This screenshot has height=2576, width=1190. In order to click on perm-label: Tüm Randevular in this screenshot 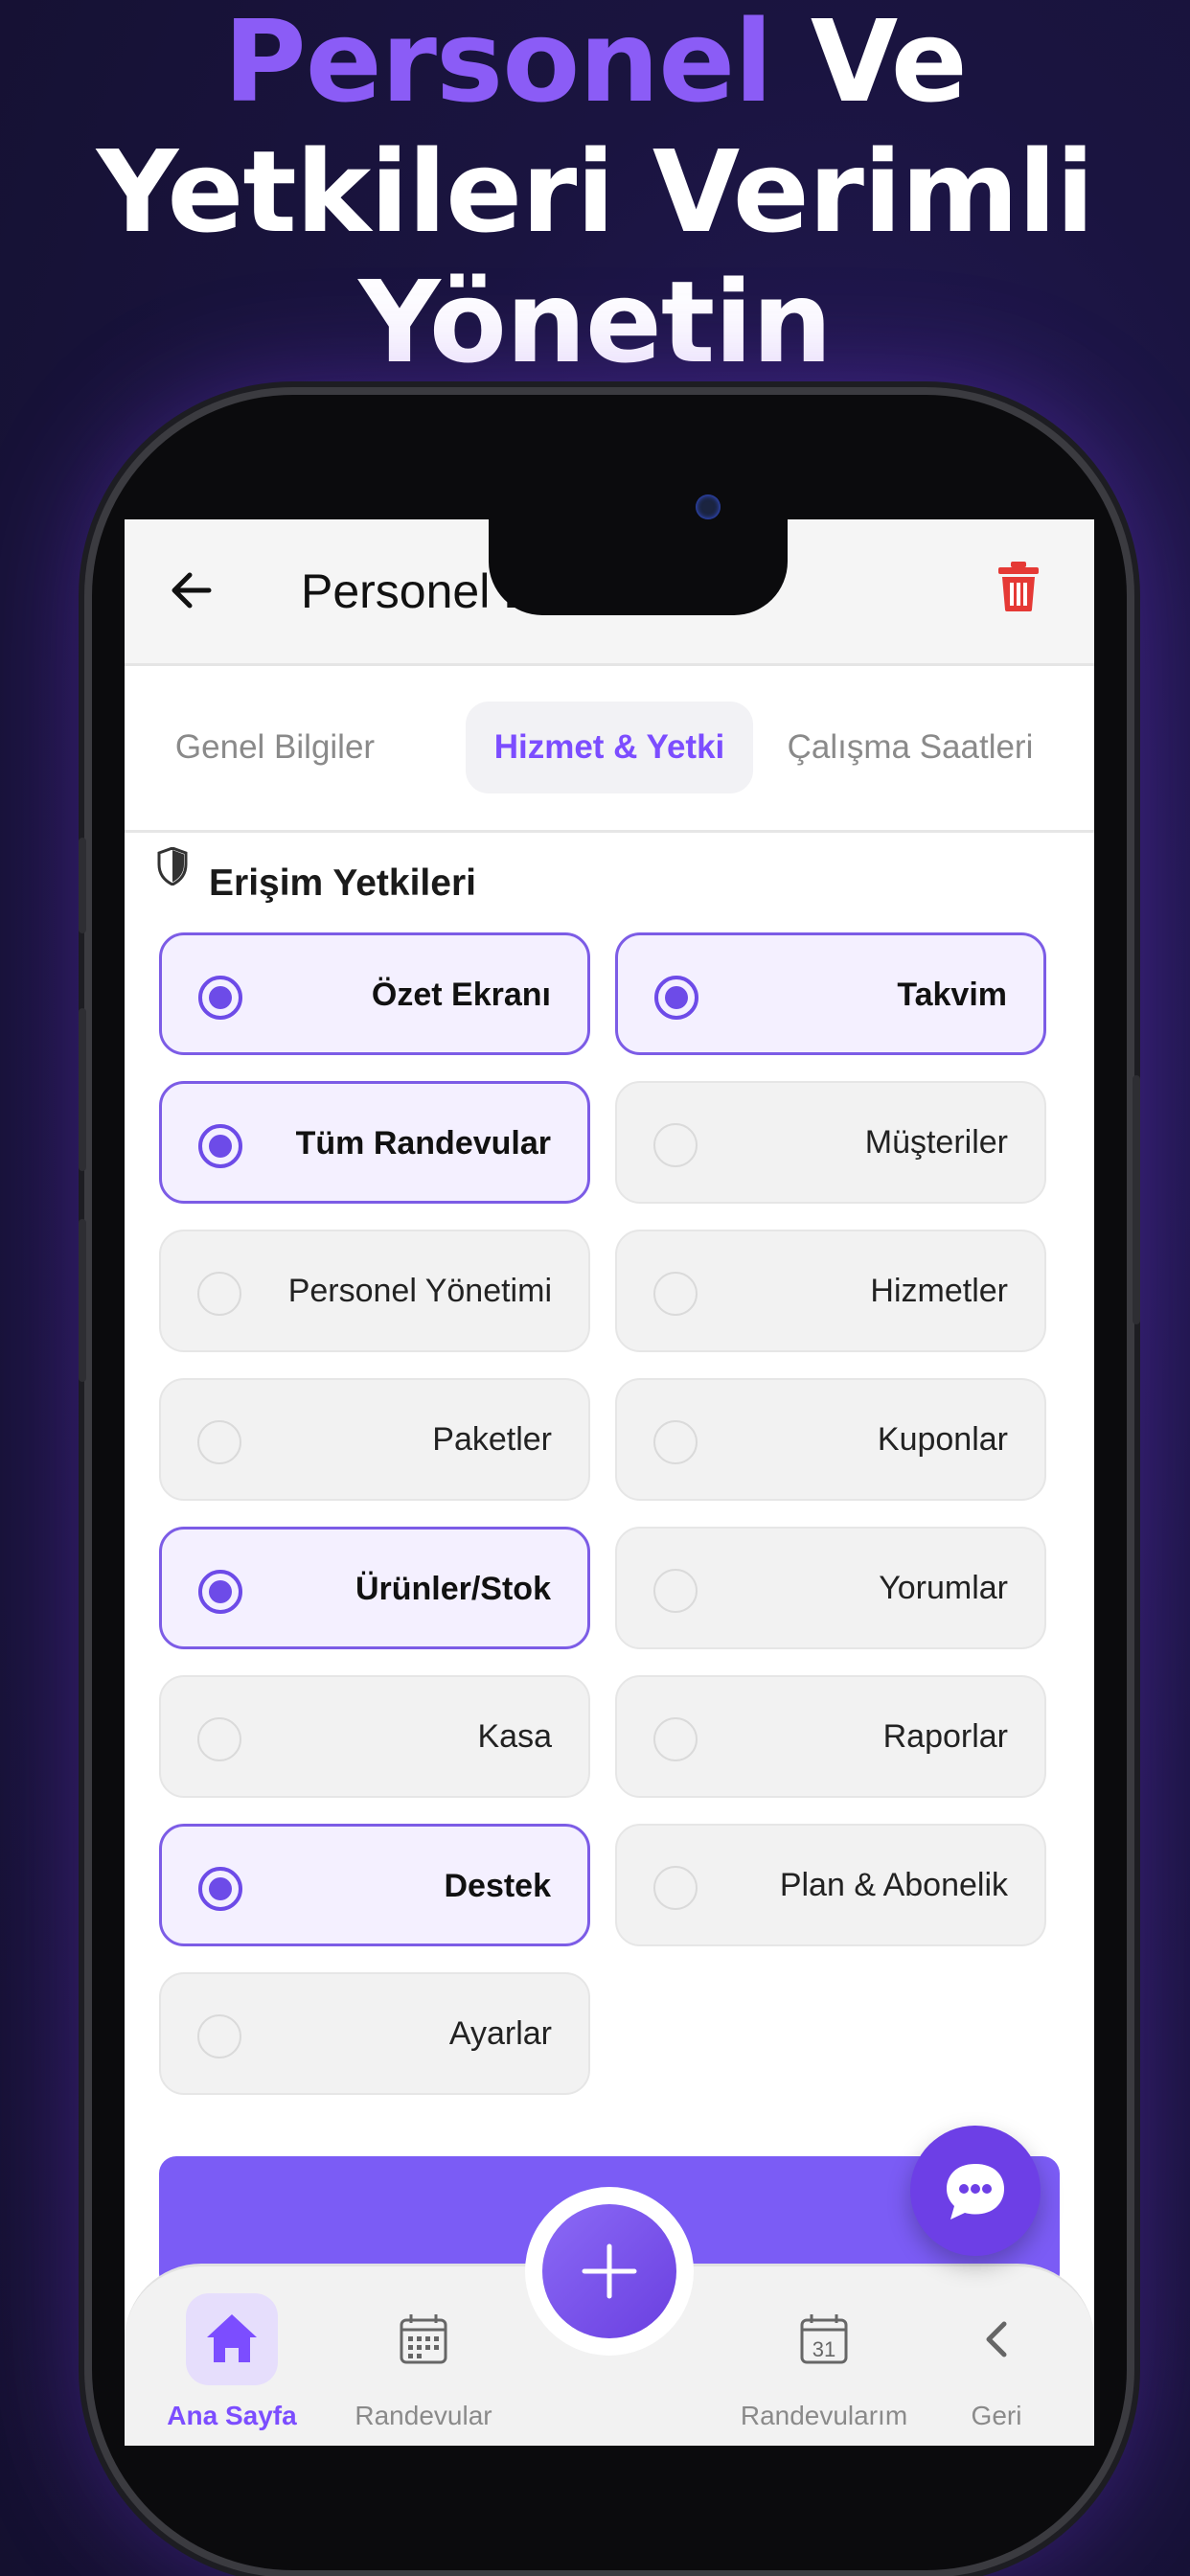, I will do `click(423, 1143)`.